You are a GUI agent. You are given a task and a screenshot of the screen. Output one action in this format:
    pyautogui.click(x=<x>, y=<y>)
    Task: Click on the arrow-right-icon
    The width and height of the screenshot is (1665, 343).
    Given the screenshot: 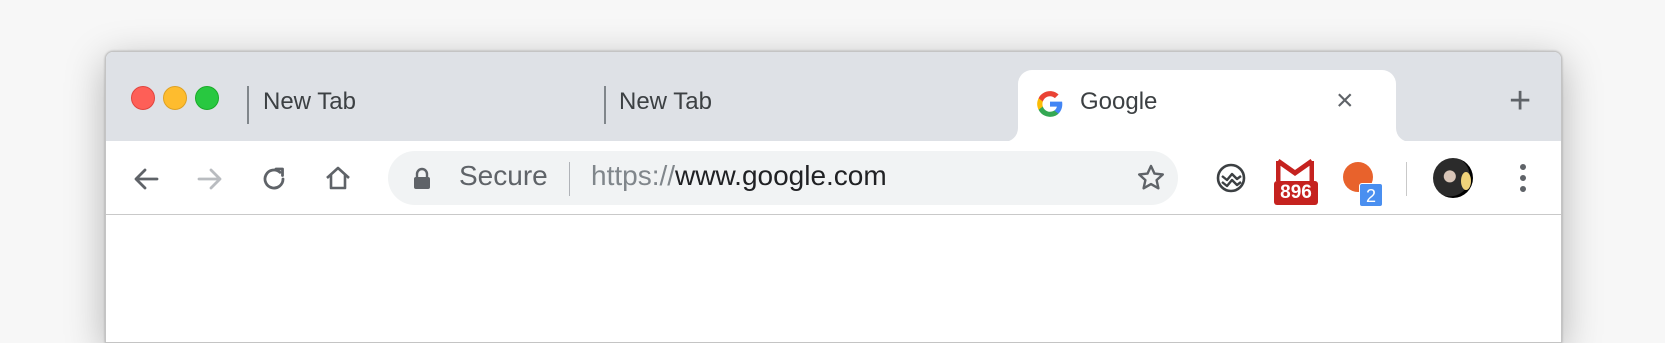 What is the action you would take?
    pyautogui.click(x=210, y=181)
    